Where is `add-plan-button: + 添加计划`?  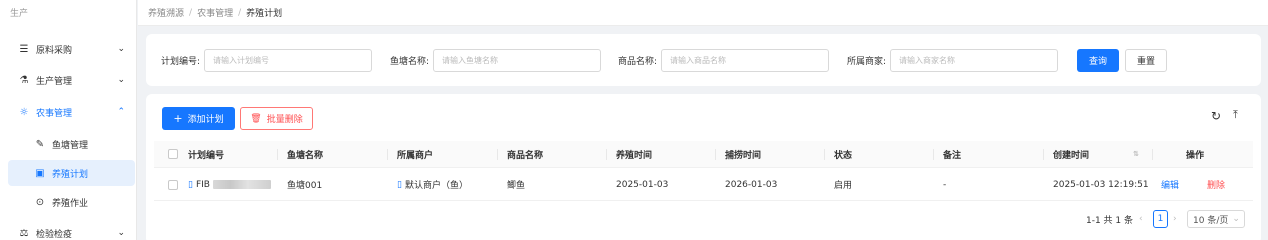 add-plan-button: + 添加计划 is located at coordinates (198, 118).